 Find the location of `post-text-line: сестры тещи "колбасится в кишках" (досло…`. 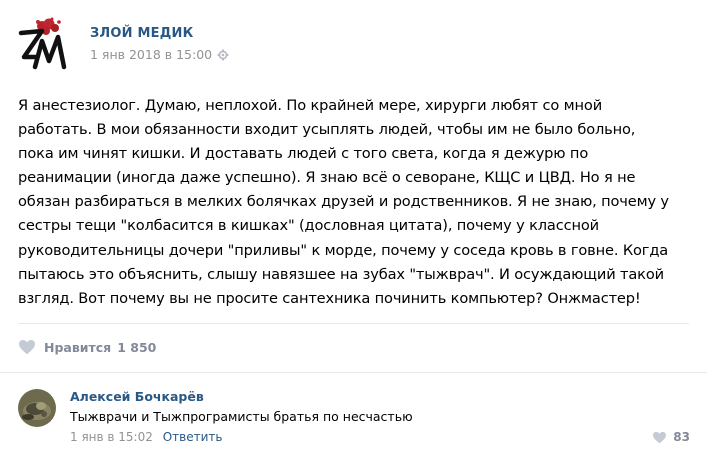

post-text-line: сестры тещи "колбасится в кишках" (досло… is located at coordinates (308, 226).